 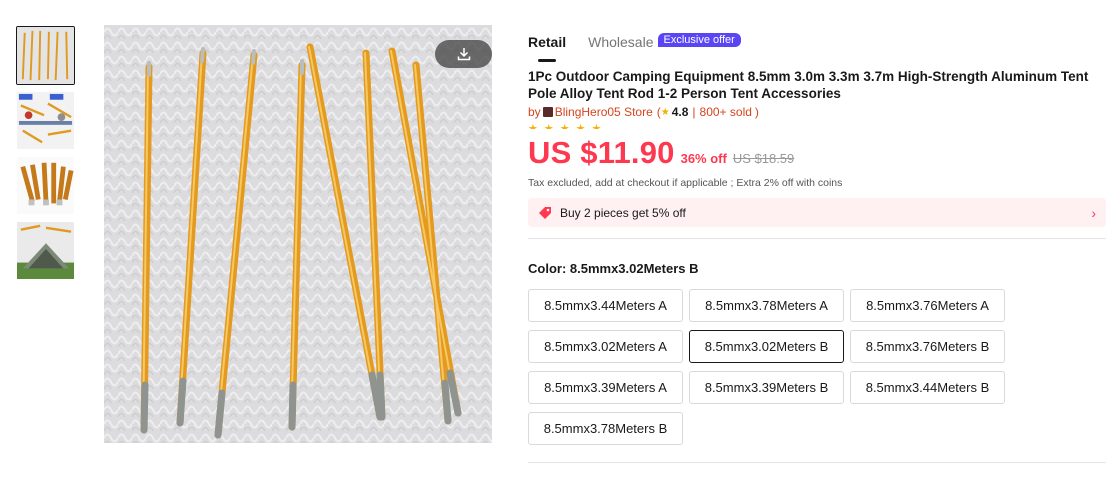 I want to click on thumbnail-3-image, so click(x=45, y=185).